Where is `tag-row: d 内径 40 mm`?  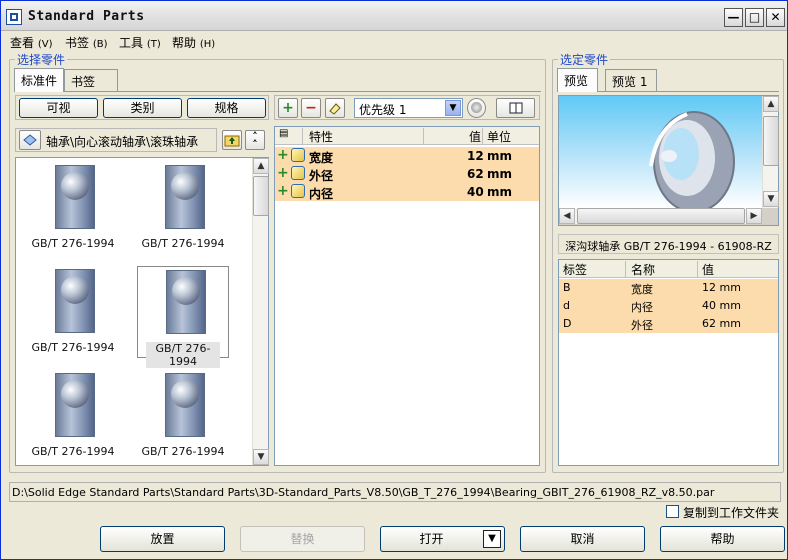
tag-row: d 内径 40 mm is located at coordinates (668, 306).